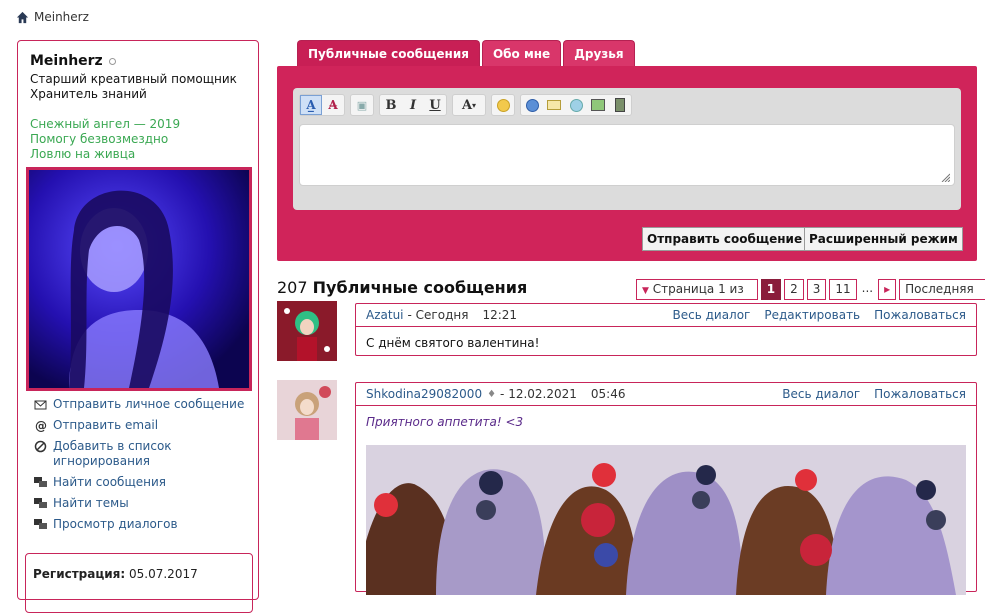 The height and width of the screenshot is (613, 985). I want to click on link-icon, so click(532, 105).